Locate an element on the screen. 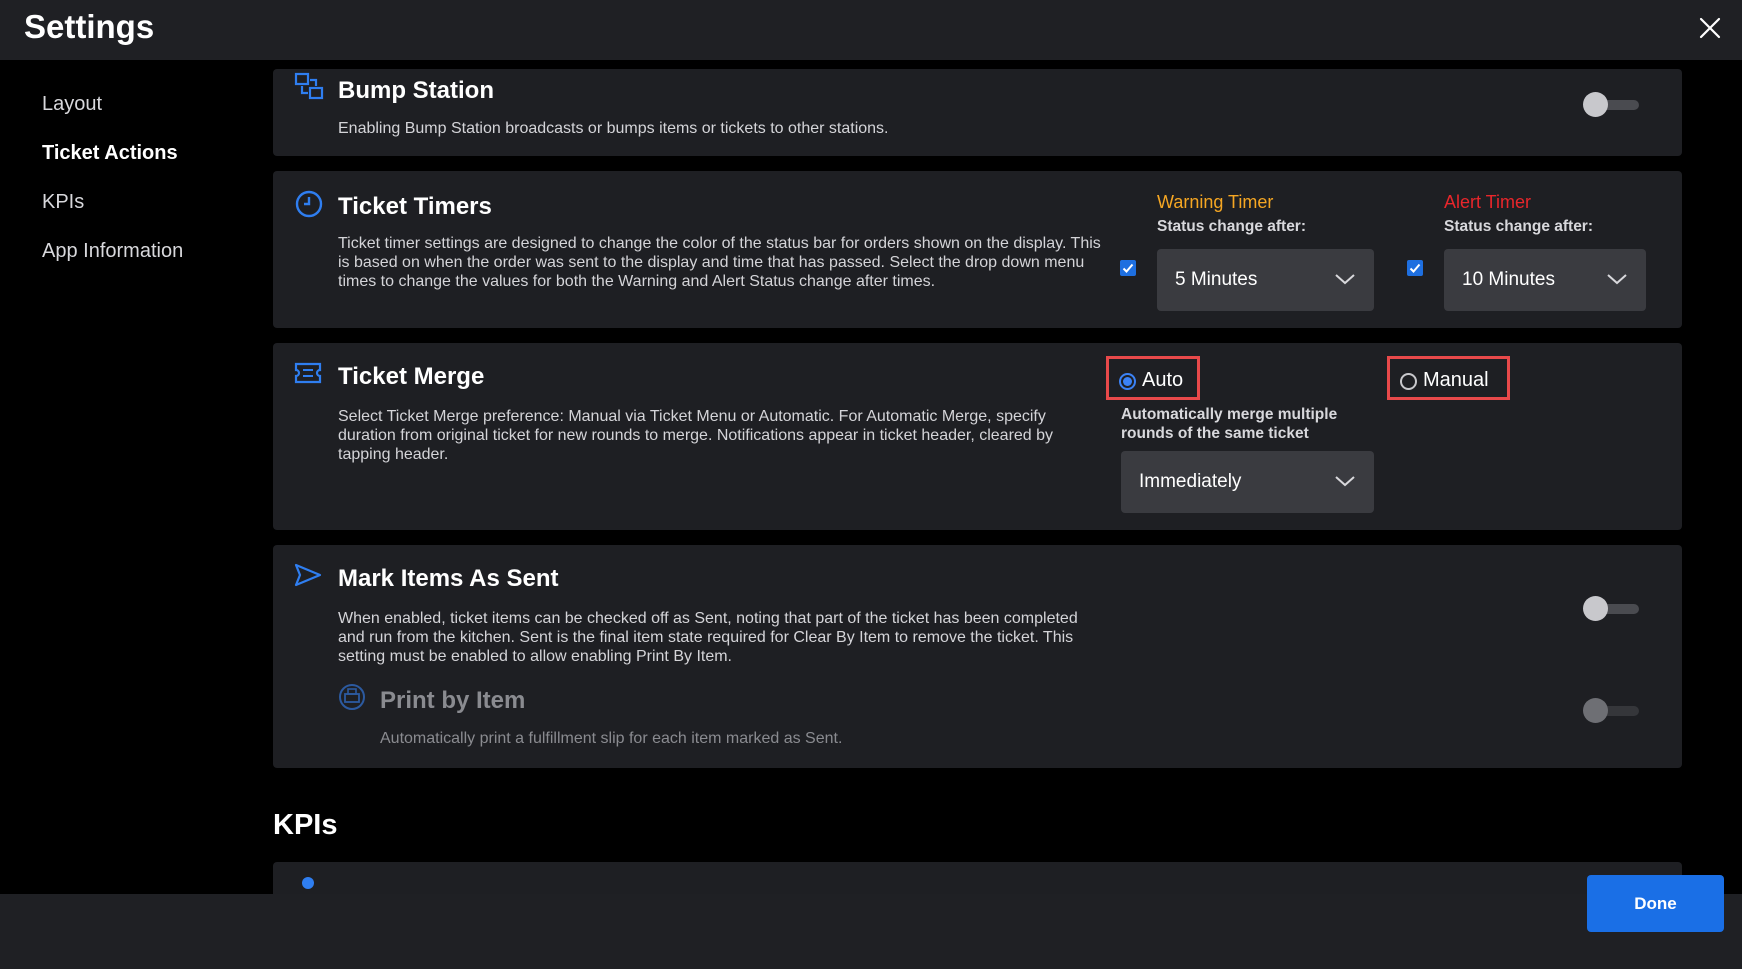  alert-timer-select: 10 Minutes is located at coordinates (1545, 280).